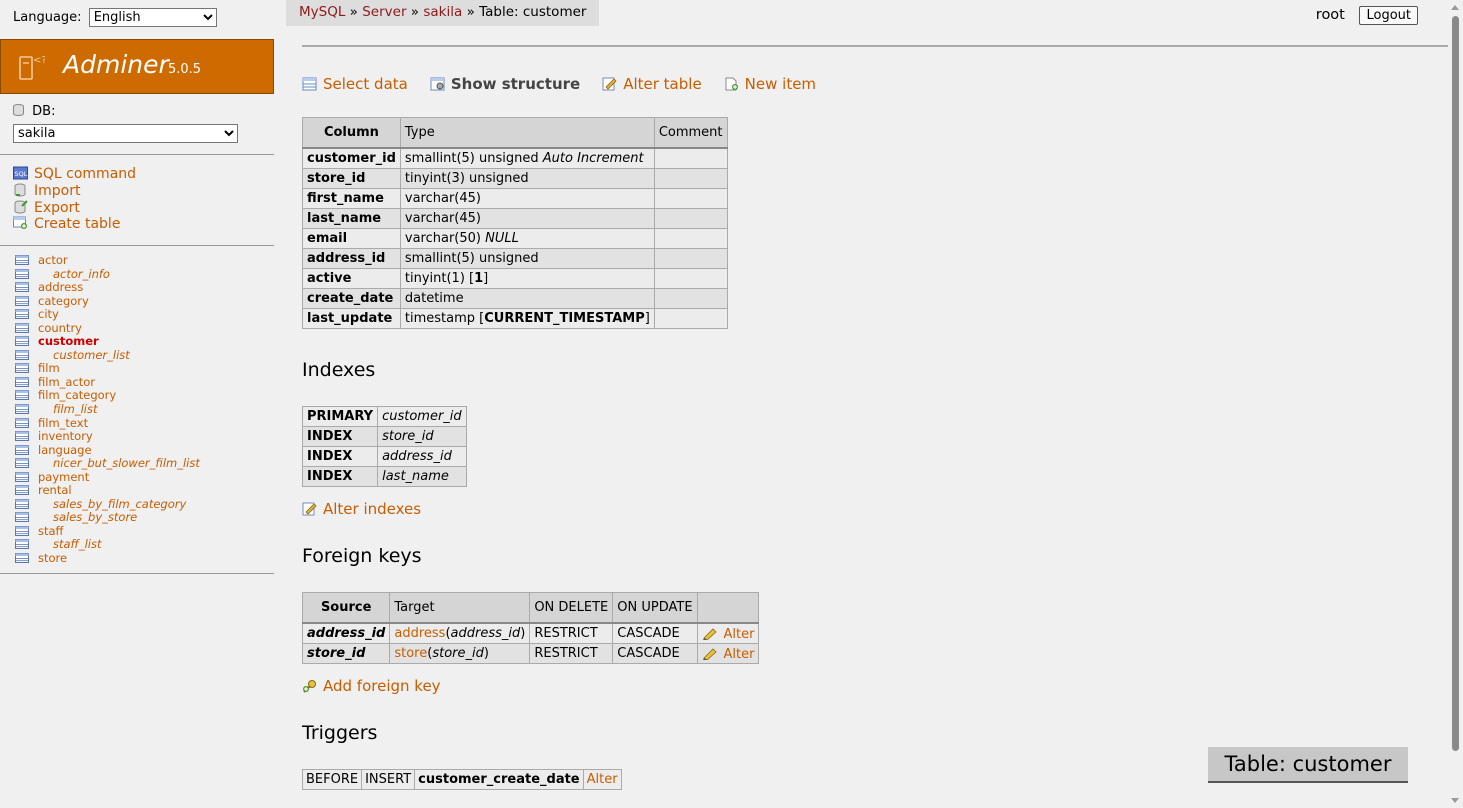 The height and width of the screenshot is (808, 1463). What do you see at coordinates (48, 314) in the screenshot?
I see `table-link-city: city` at bounding box center [48, 314].